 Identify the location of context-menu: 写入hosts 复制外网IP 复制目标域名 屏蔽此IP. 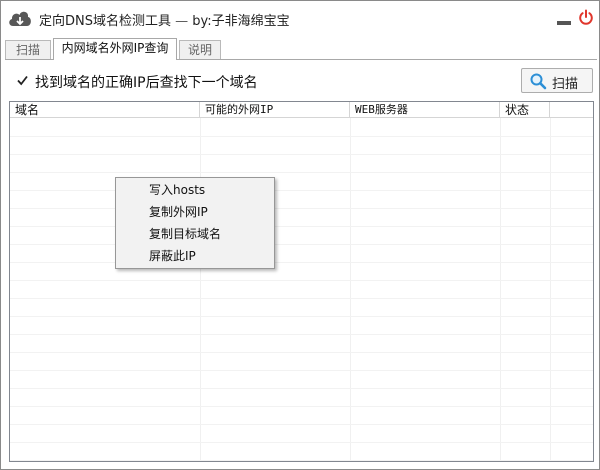
(195, 223).